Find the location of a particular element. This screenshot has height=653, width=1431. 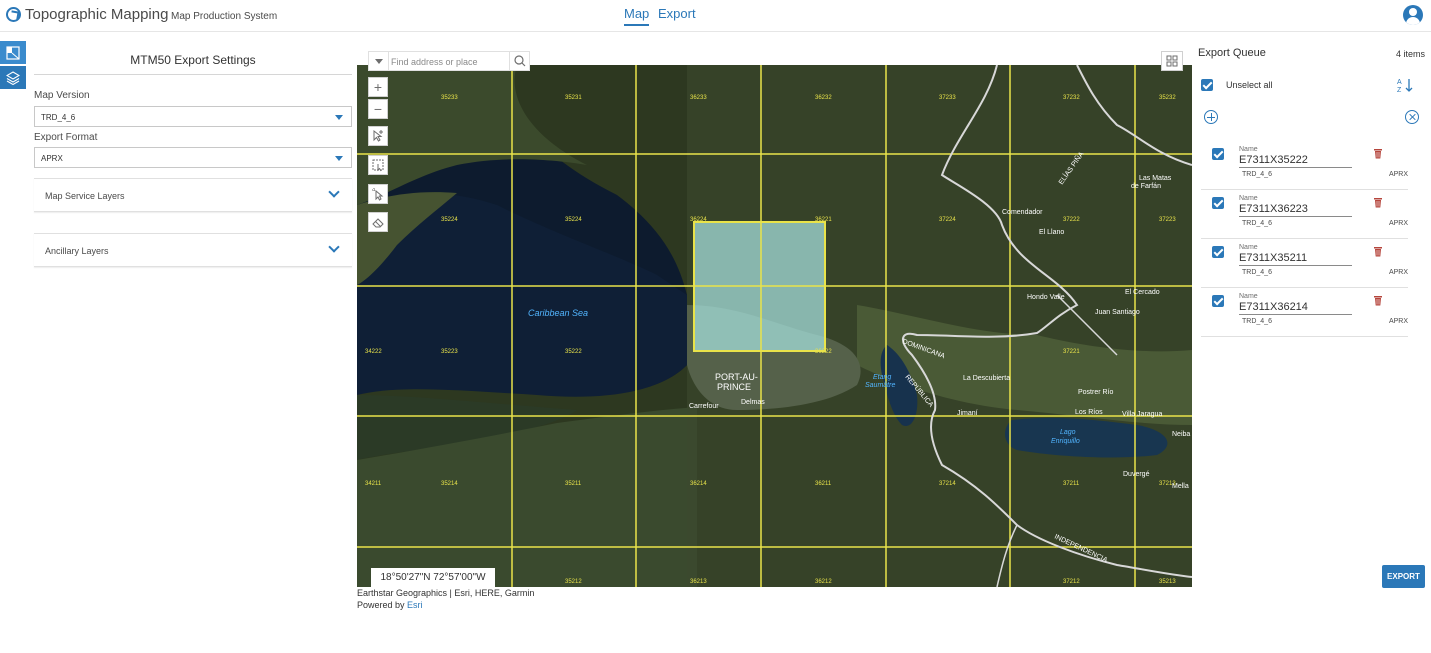

export-format-label: Export Format is located at coordinates (66, 137).